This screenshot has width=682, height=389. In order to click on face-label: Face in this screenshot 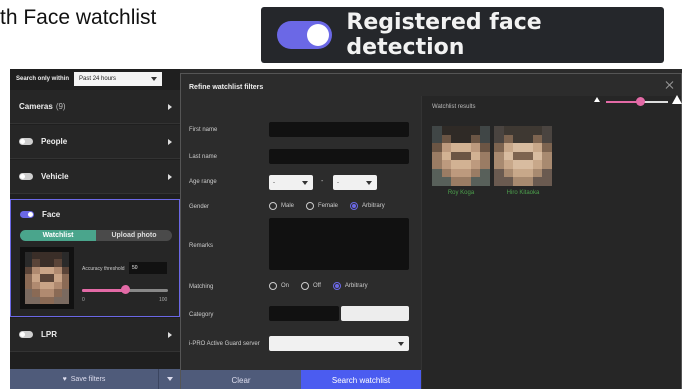, I will do `click(51, 214)`.